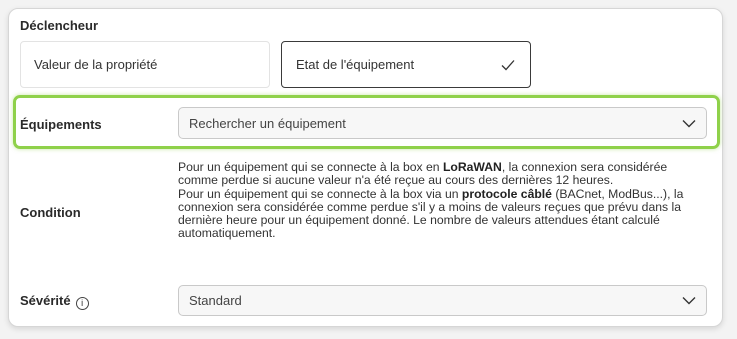  What do you see at coordinates (45, 300) in the screenshot?
I see `severity-label: Sévérité` at bounding box center [45, 300].